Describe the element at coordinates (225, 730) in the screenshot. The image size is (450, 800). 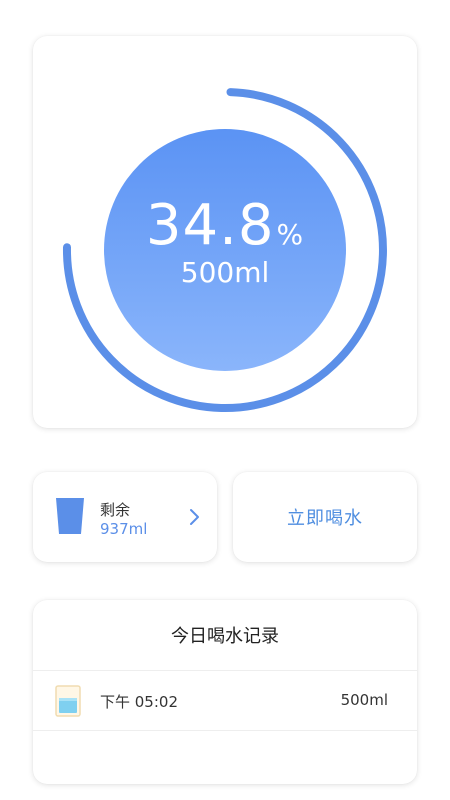
I see `record-divider-bottom` at that location.